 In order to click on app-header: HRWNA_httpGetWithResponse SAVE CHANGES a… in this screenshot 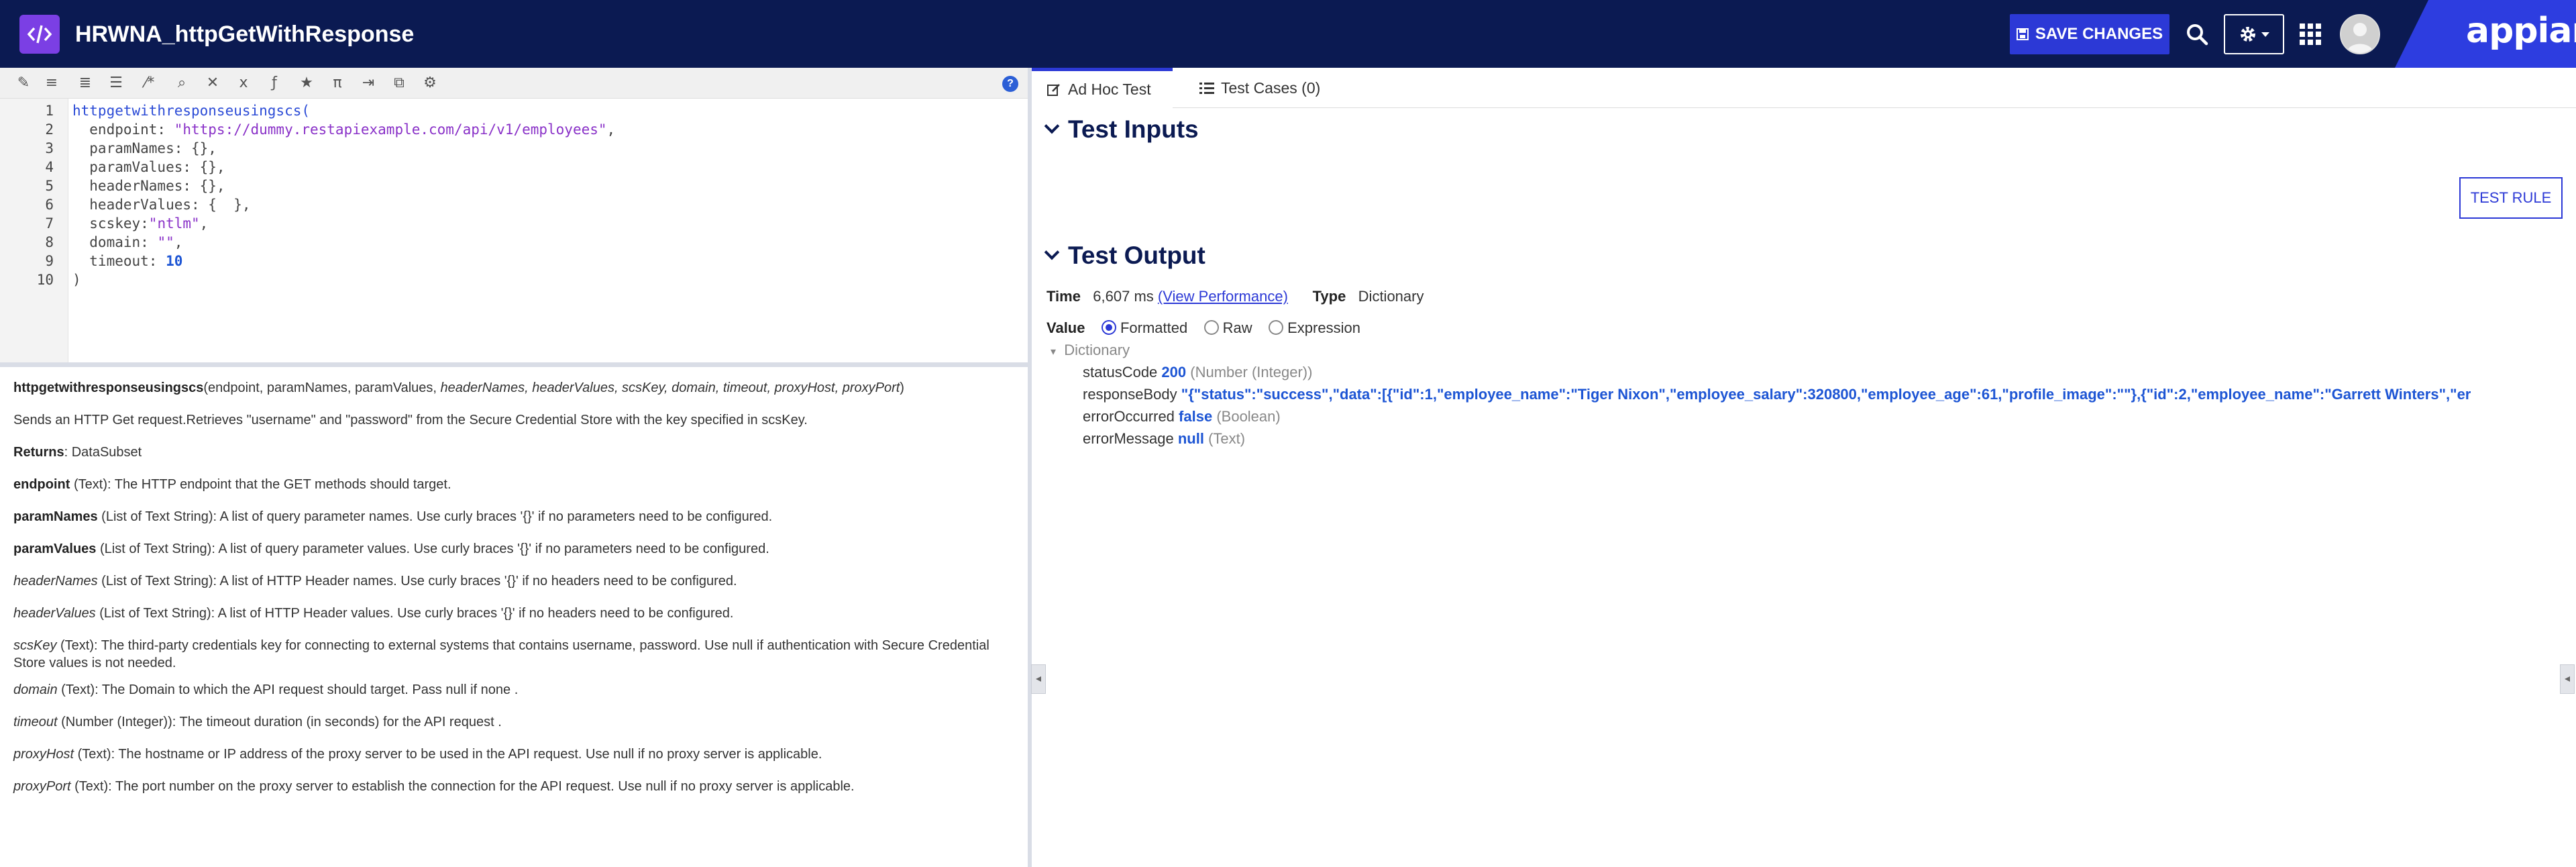, I will do `click(1288, 34)`.